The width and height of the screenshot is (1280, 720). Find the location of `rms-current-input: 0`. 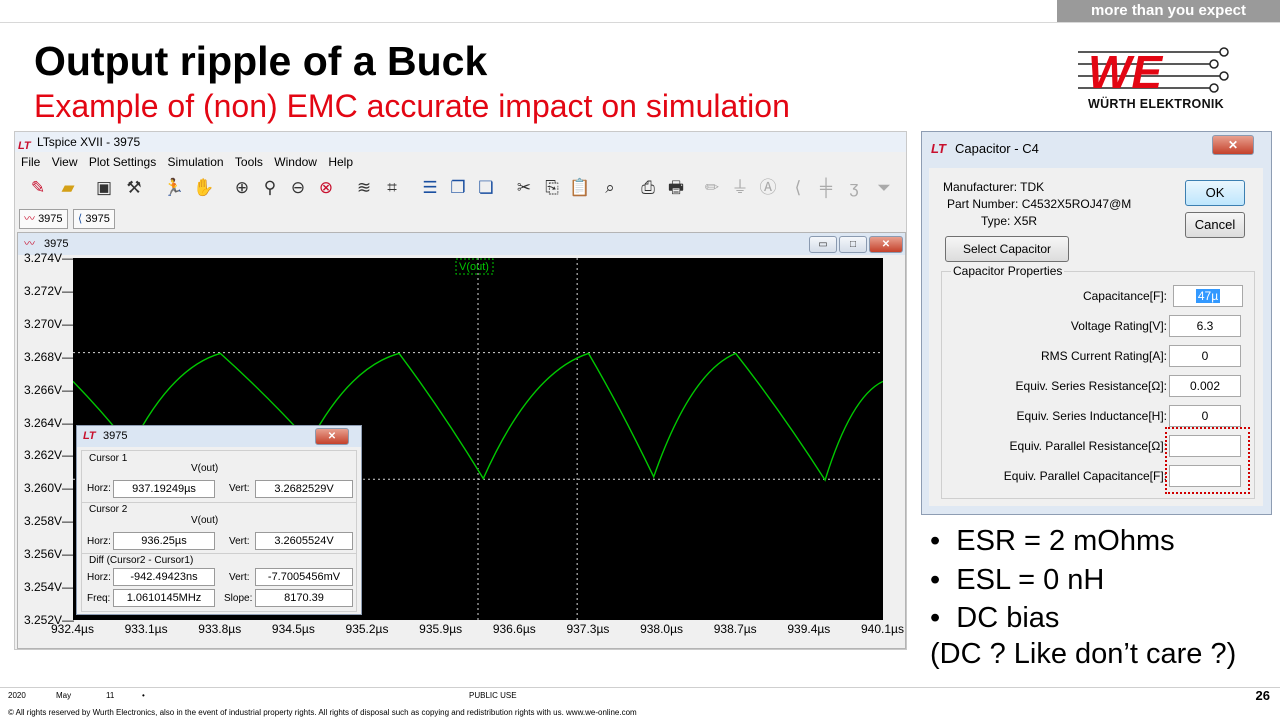

rms-current-input: 0 is located at coordinates (1205, 356).